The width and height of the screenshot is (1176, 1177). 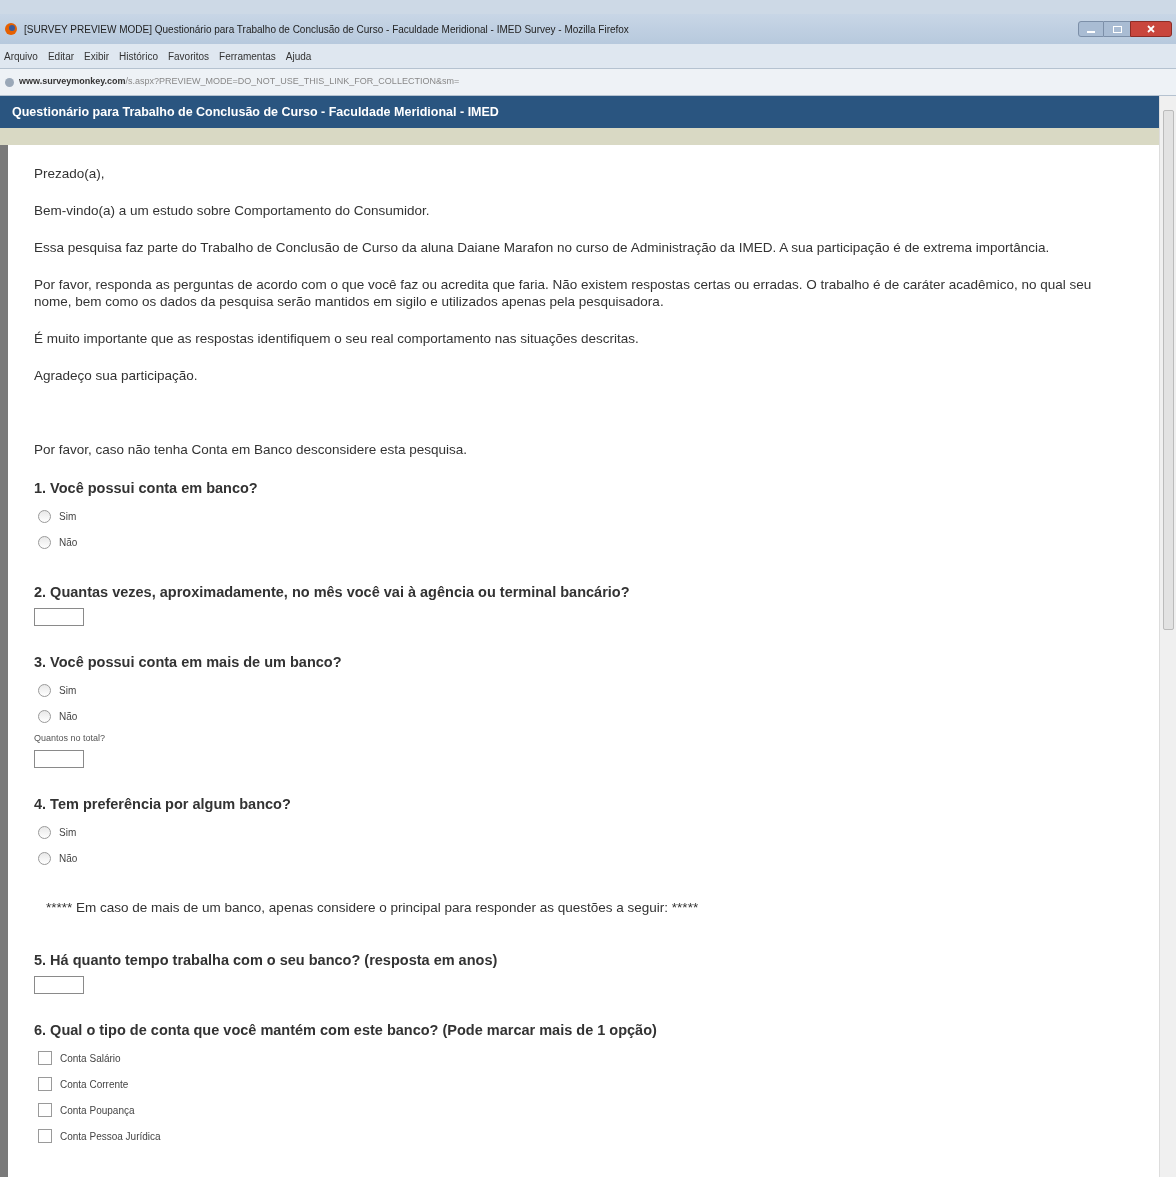 I want to click on option-label: Conta Corrente, so click(x=94, y=1084).